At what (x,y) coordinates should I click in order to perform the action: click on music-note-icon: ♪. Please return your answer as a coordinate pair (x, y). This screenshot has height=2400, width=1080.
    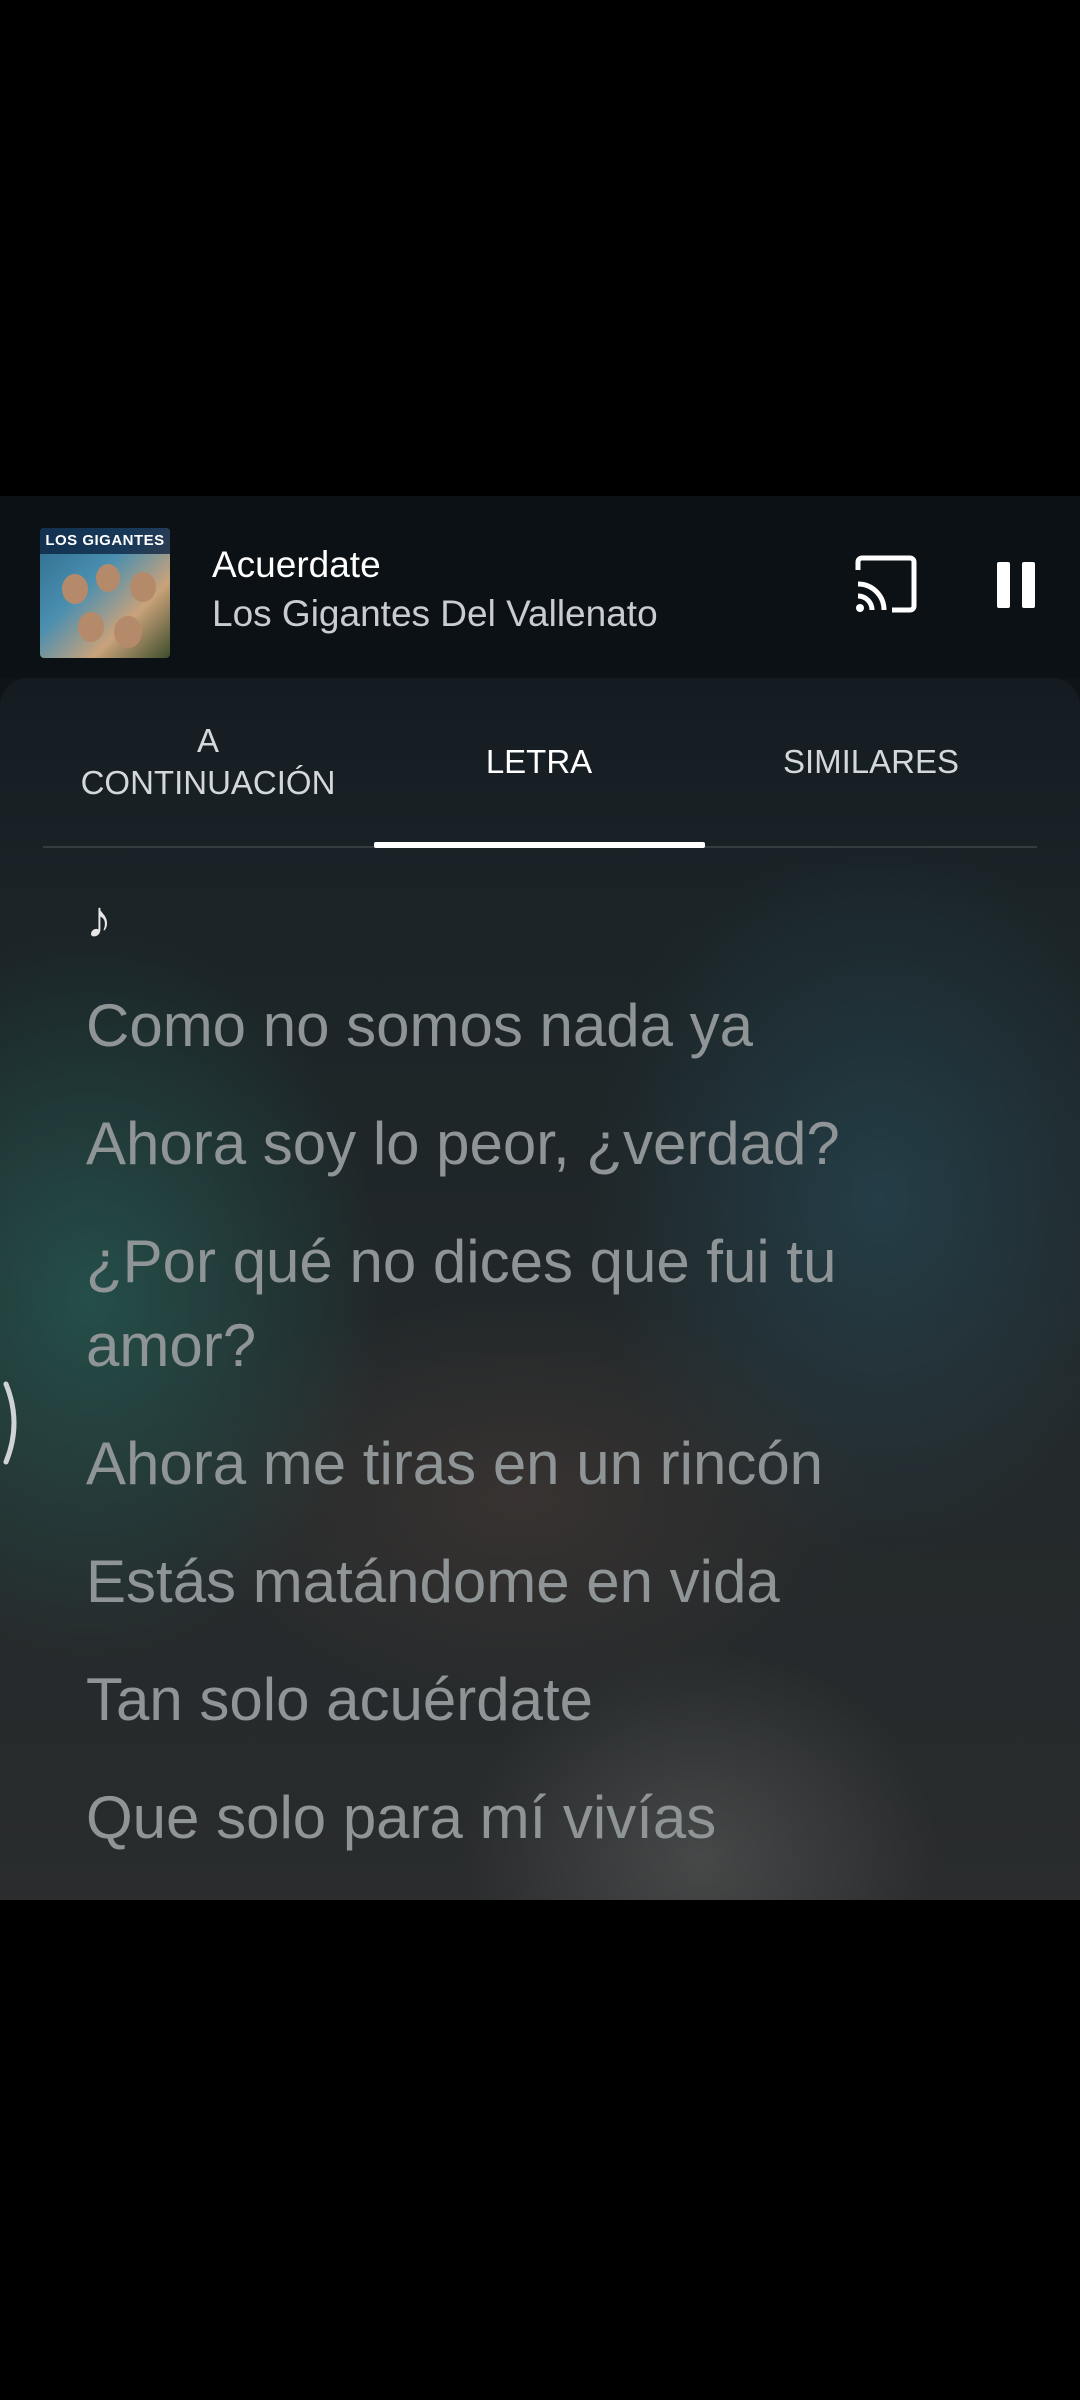
    Looking at the image, I should click on (99, 920).